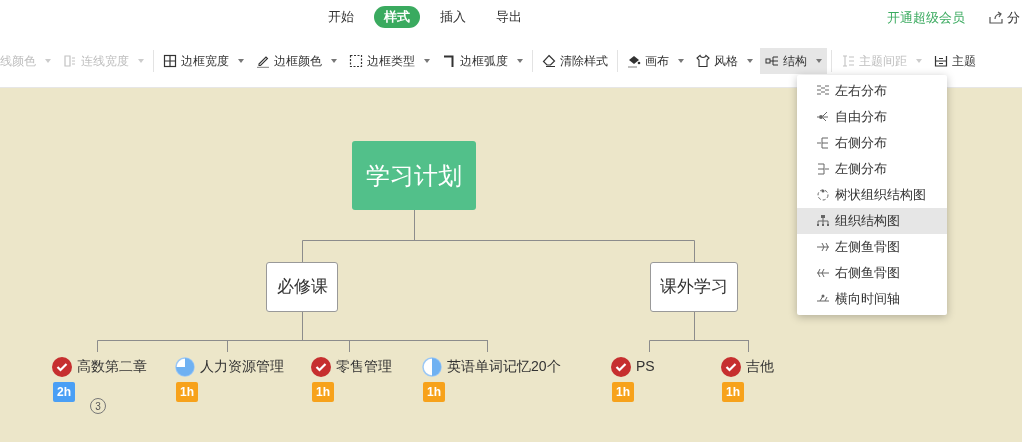  Describe the element at coordinates (504, 366) in the screenshot. I see `task-label: 英语单词记忆20个` at that location.